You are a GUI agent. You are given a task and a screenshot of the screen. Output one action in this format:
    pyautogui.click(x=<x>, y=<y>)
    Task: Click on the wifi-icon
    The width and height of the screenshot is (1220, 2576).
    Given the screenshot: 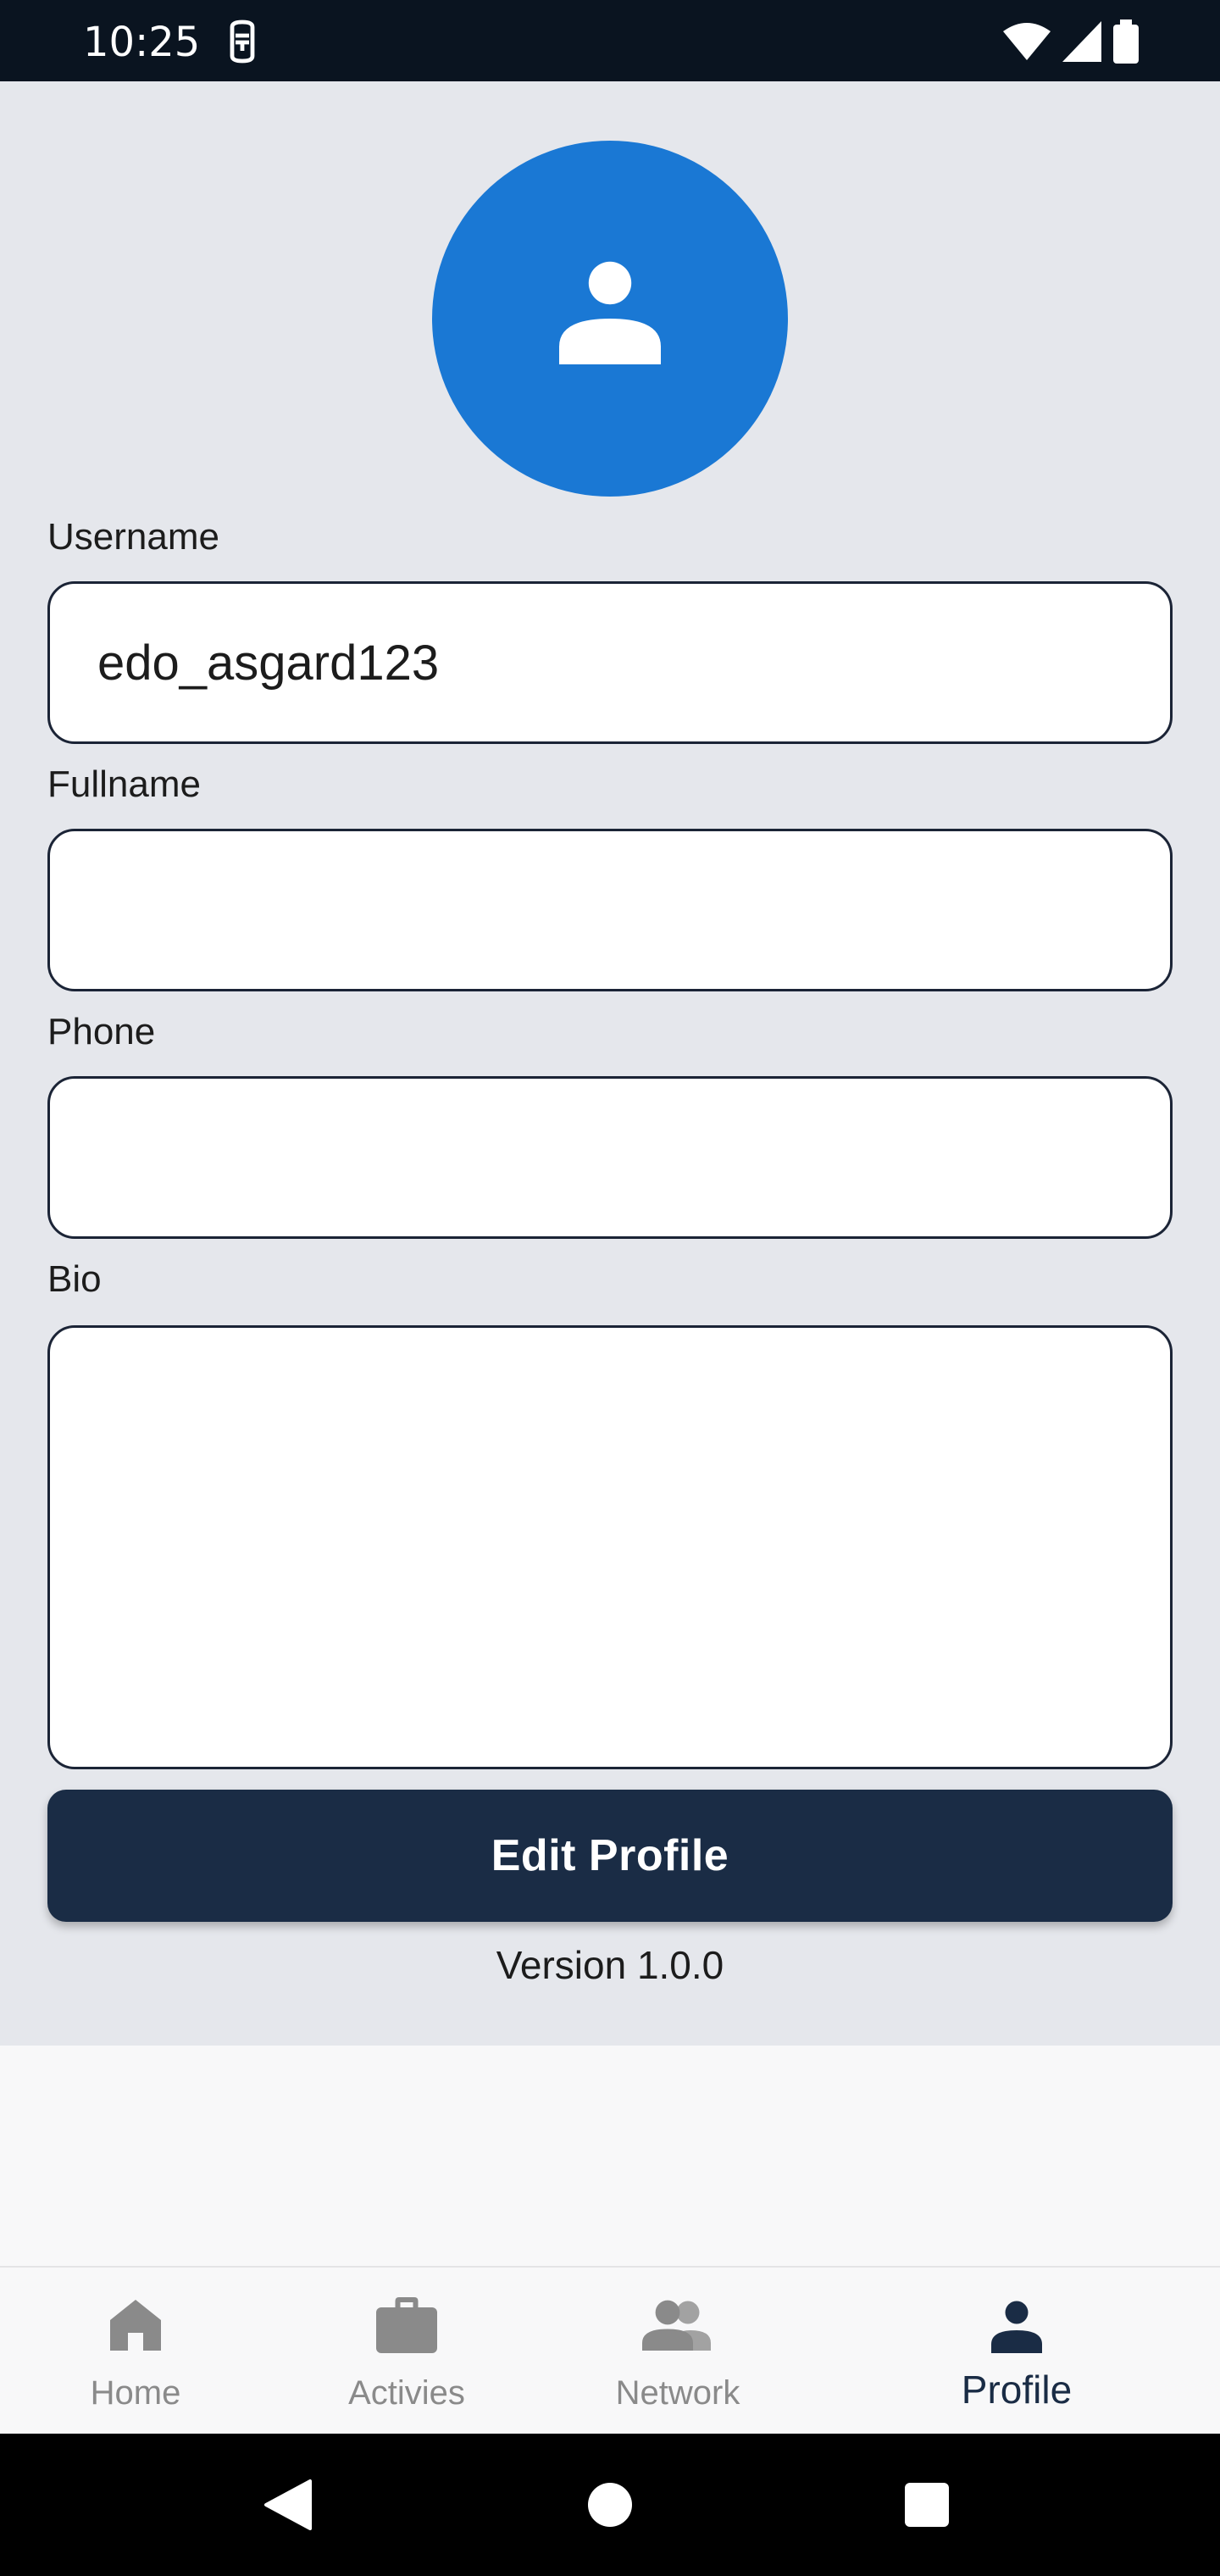 What is the action you would take?
    pyautogui.click(x=1027, y=41)
    